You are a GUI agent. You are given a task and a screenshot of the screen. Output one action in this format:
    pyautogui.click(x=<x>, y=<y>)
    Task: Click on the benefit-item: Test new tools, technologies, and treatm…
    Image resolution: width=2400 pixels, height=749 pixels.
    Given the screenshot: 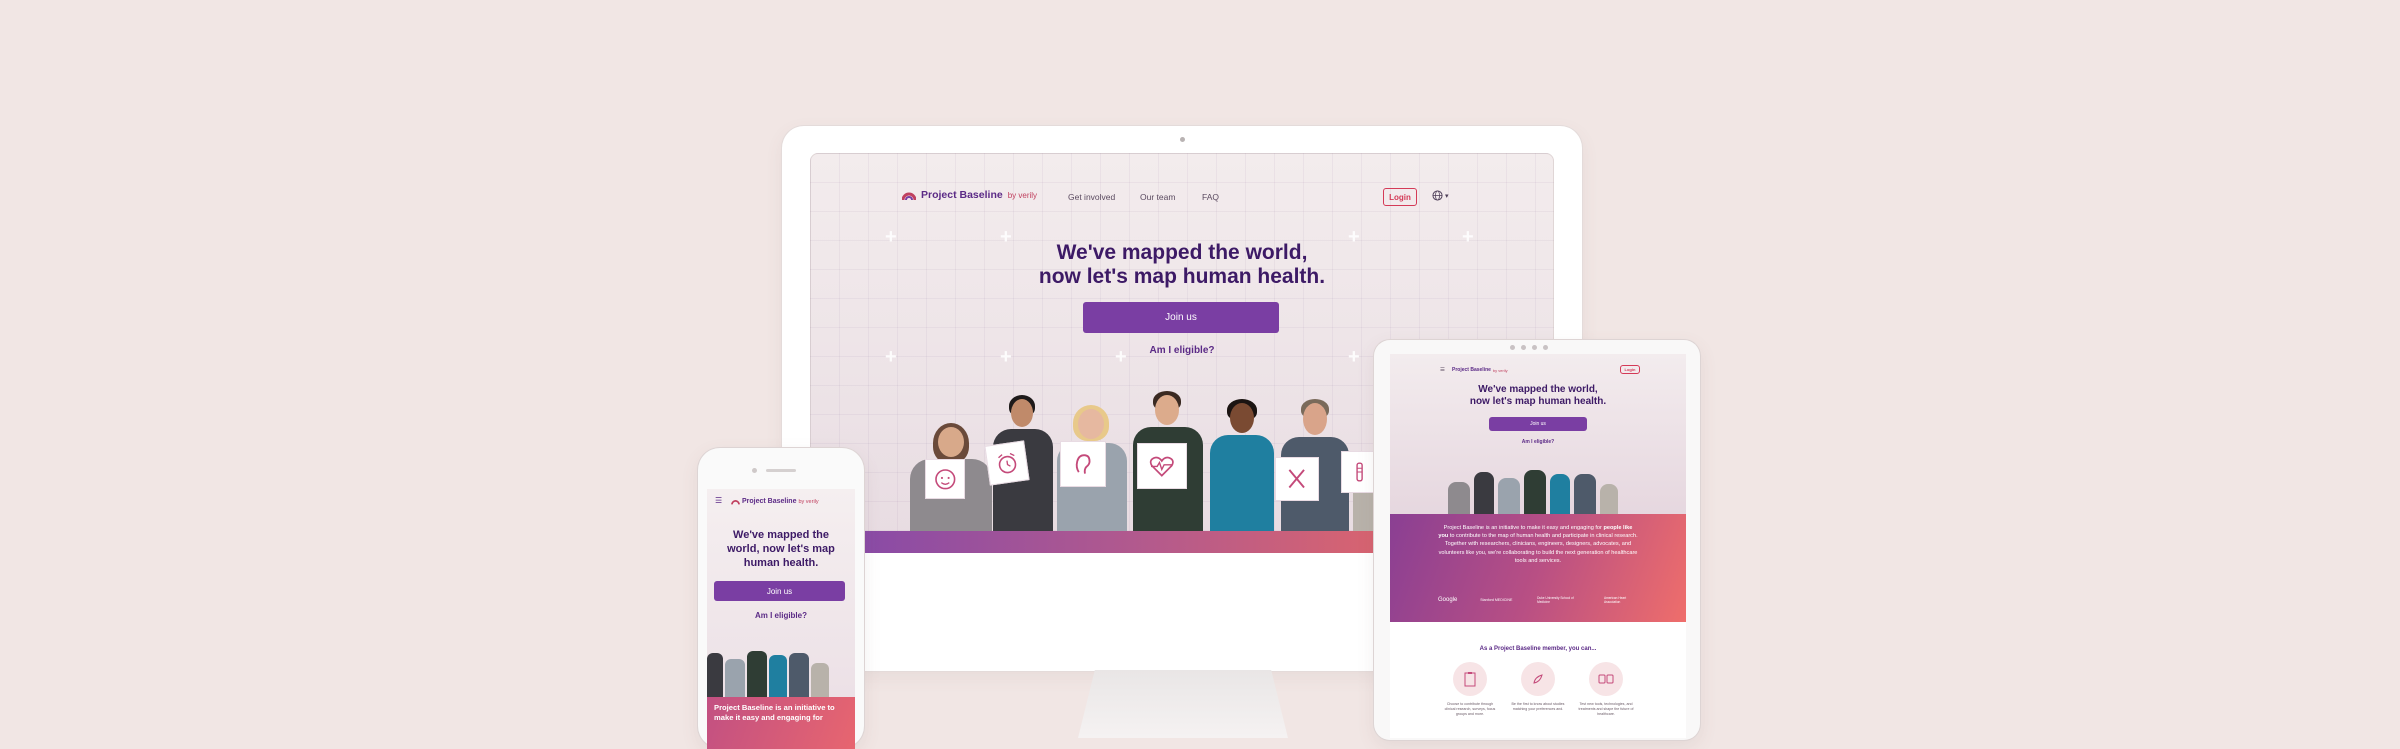 What is the action you would take?
    pyautogui.click(x=1606, y=689)
    